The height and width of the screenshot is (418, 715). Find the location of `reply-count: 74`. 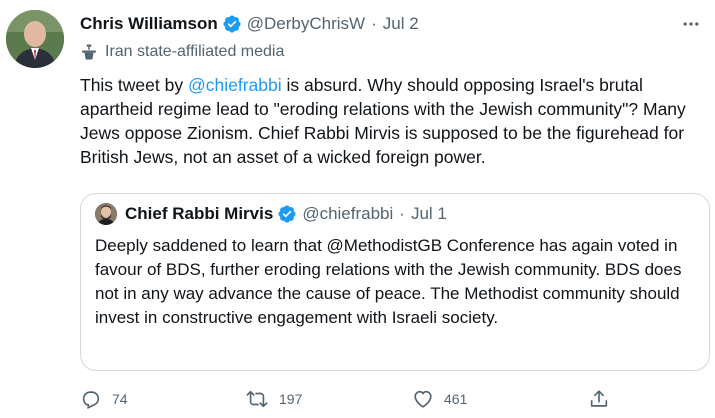

reply-count: 74 is located at coordinates (120, 399).